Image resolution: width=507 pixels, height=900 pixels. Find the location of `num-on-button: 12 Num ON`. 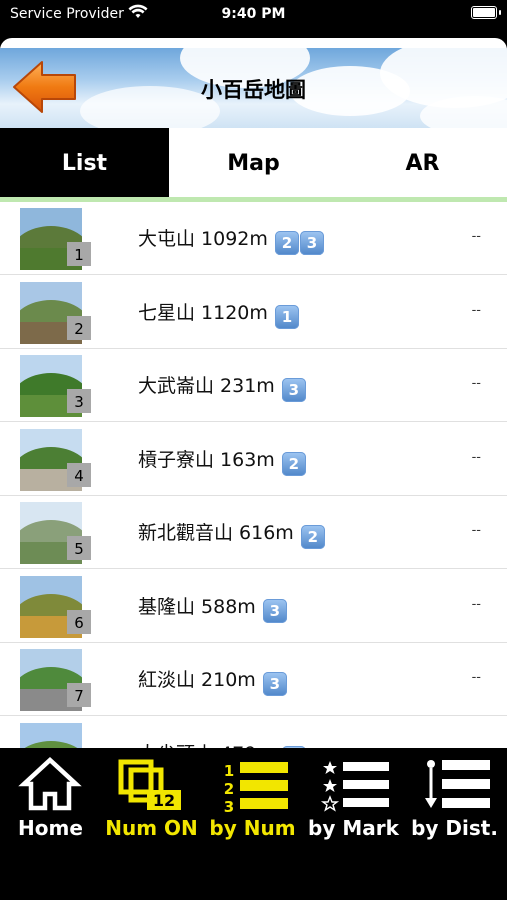

num-on-button: 12 Num ON is located at coordinates (151, 801).